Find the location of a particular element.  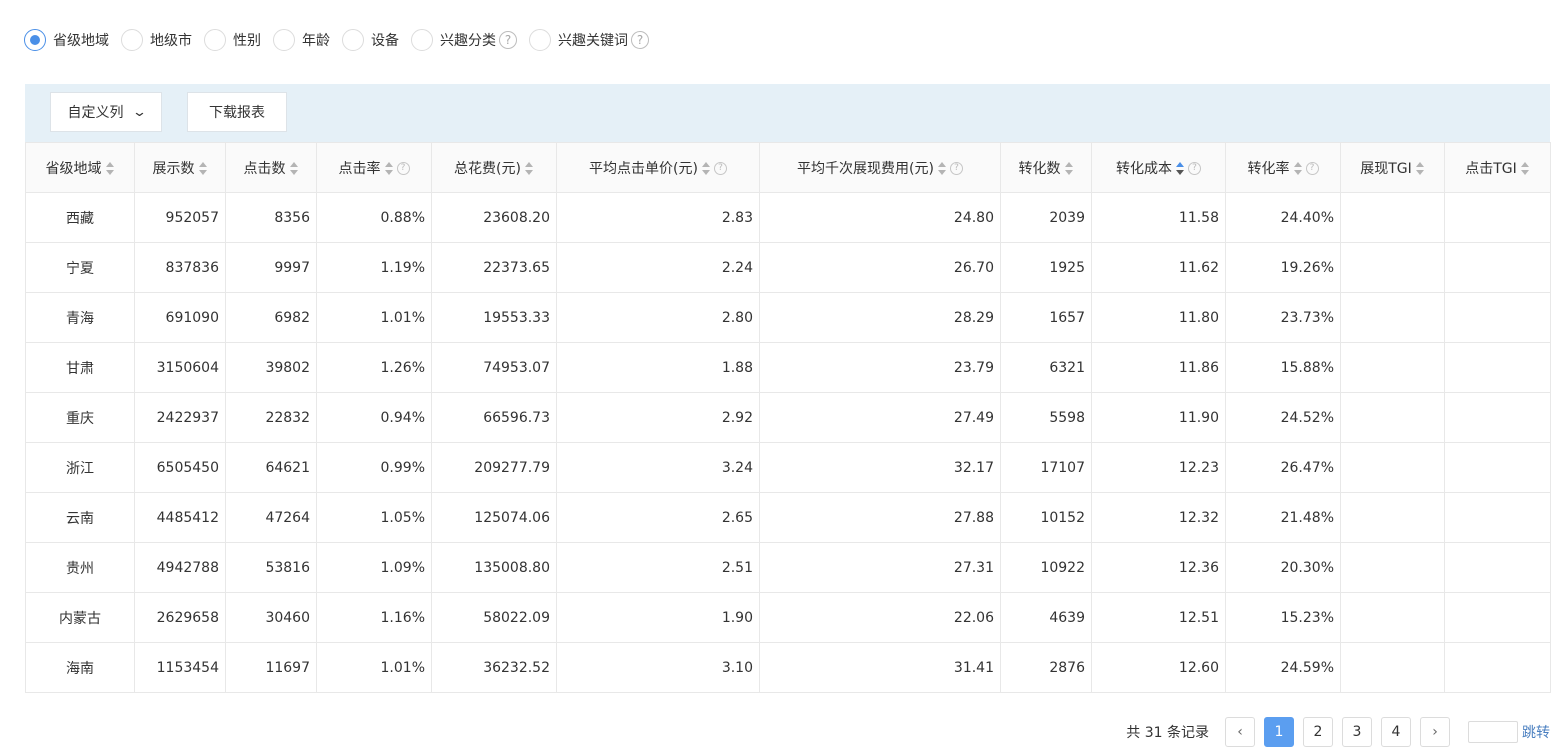

table-cell: 2.92 is located at coordinates (658, 417).